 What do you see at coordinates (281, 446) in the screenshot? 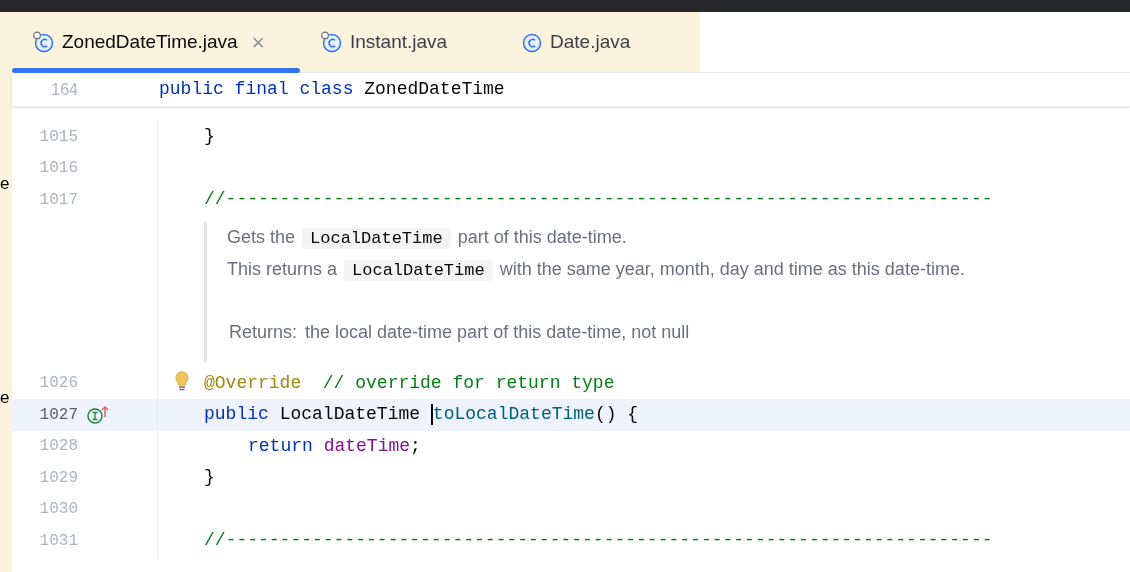
I see `code-token: return` at bounding box center [281, 446].